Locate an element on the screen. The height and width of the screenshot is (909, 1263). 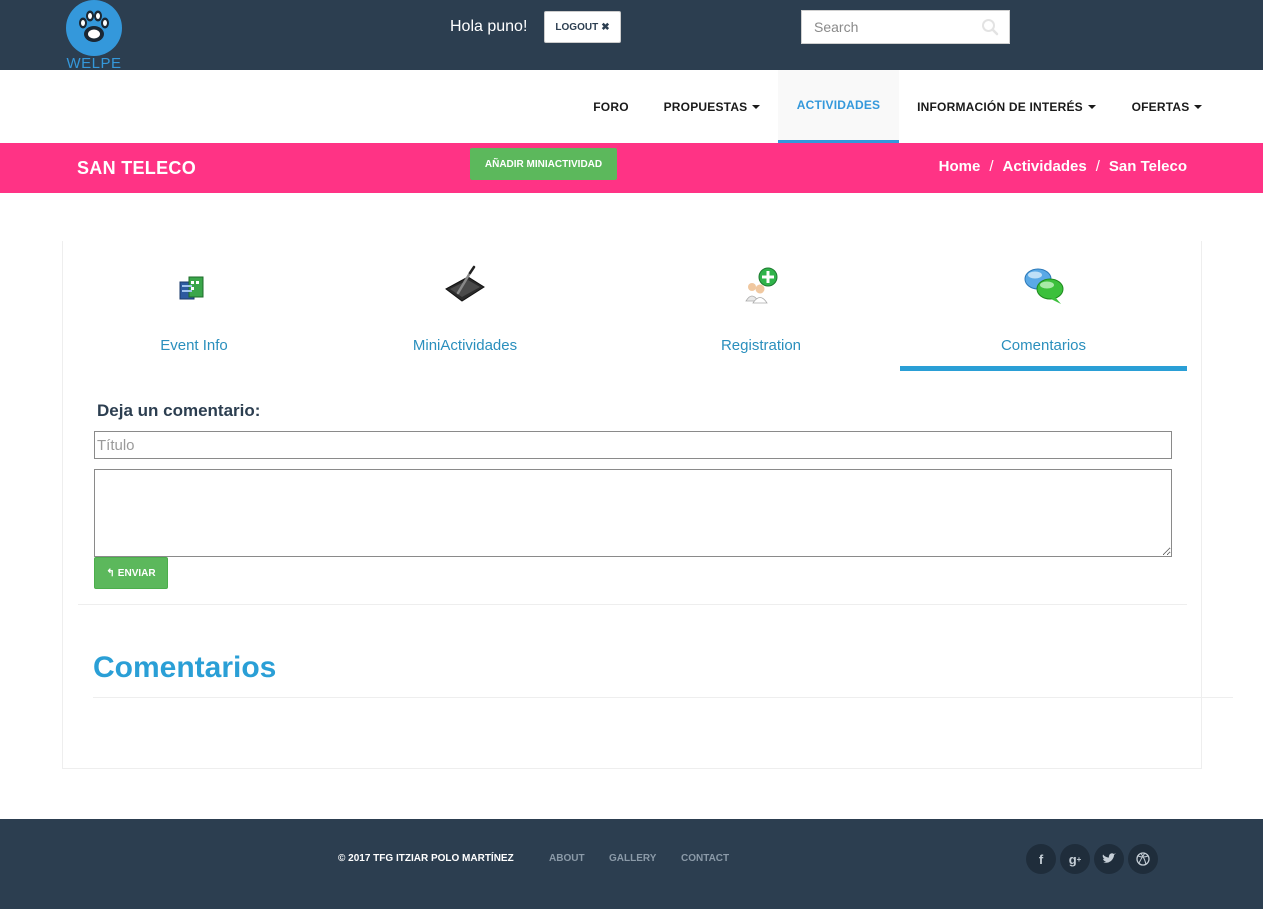
close-icon: ✖ is located at coordinates (605, 27).